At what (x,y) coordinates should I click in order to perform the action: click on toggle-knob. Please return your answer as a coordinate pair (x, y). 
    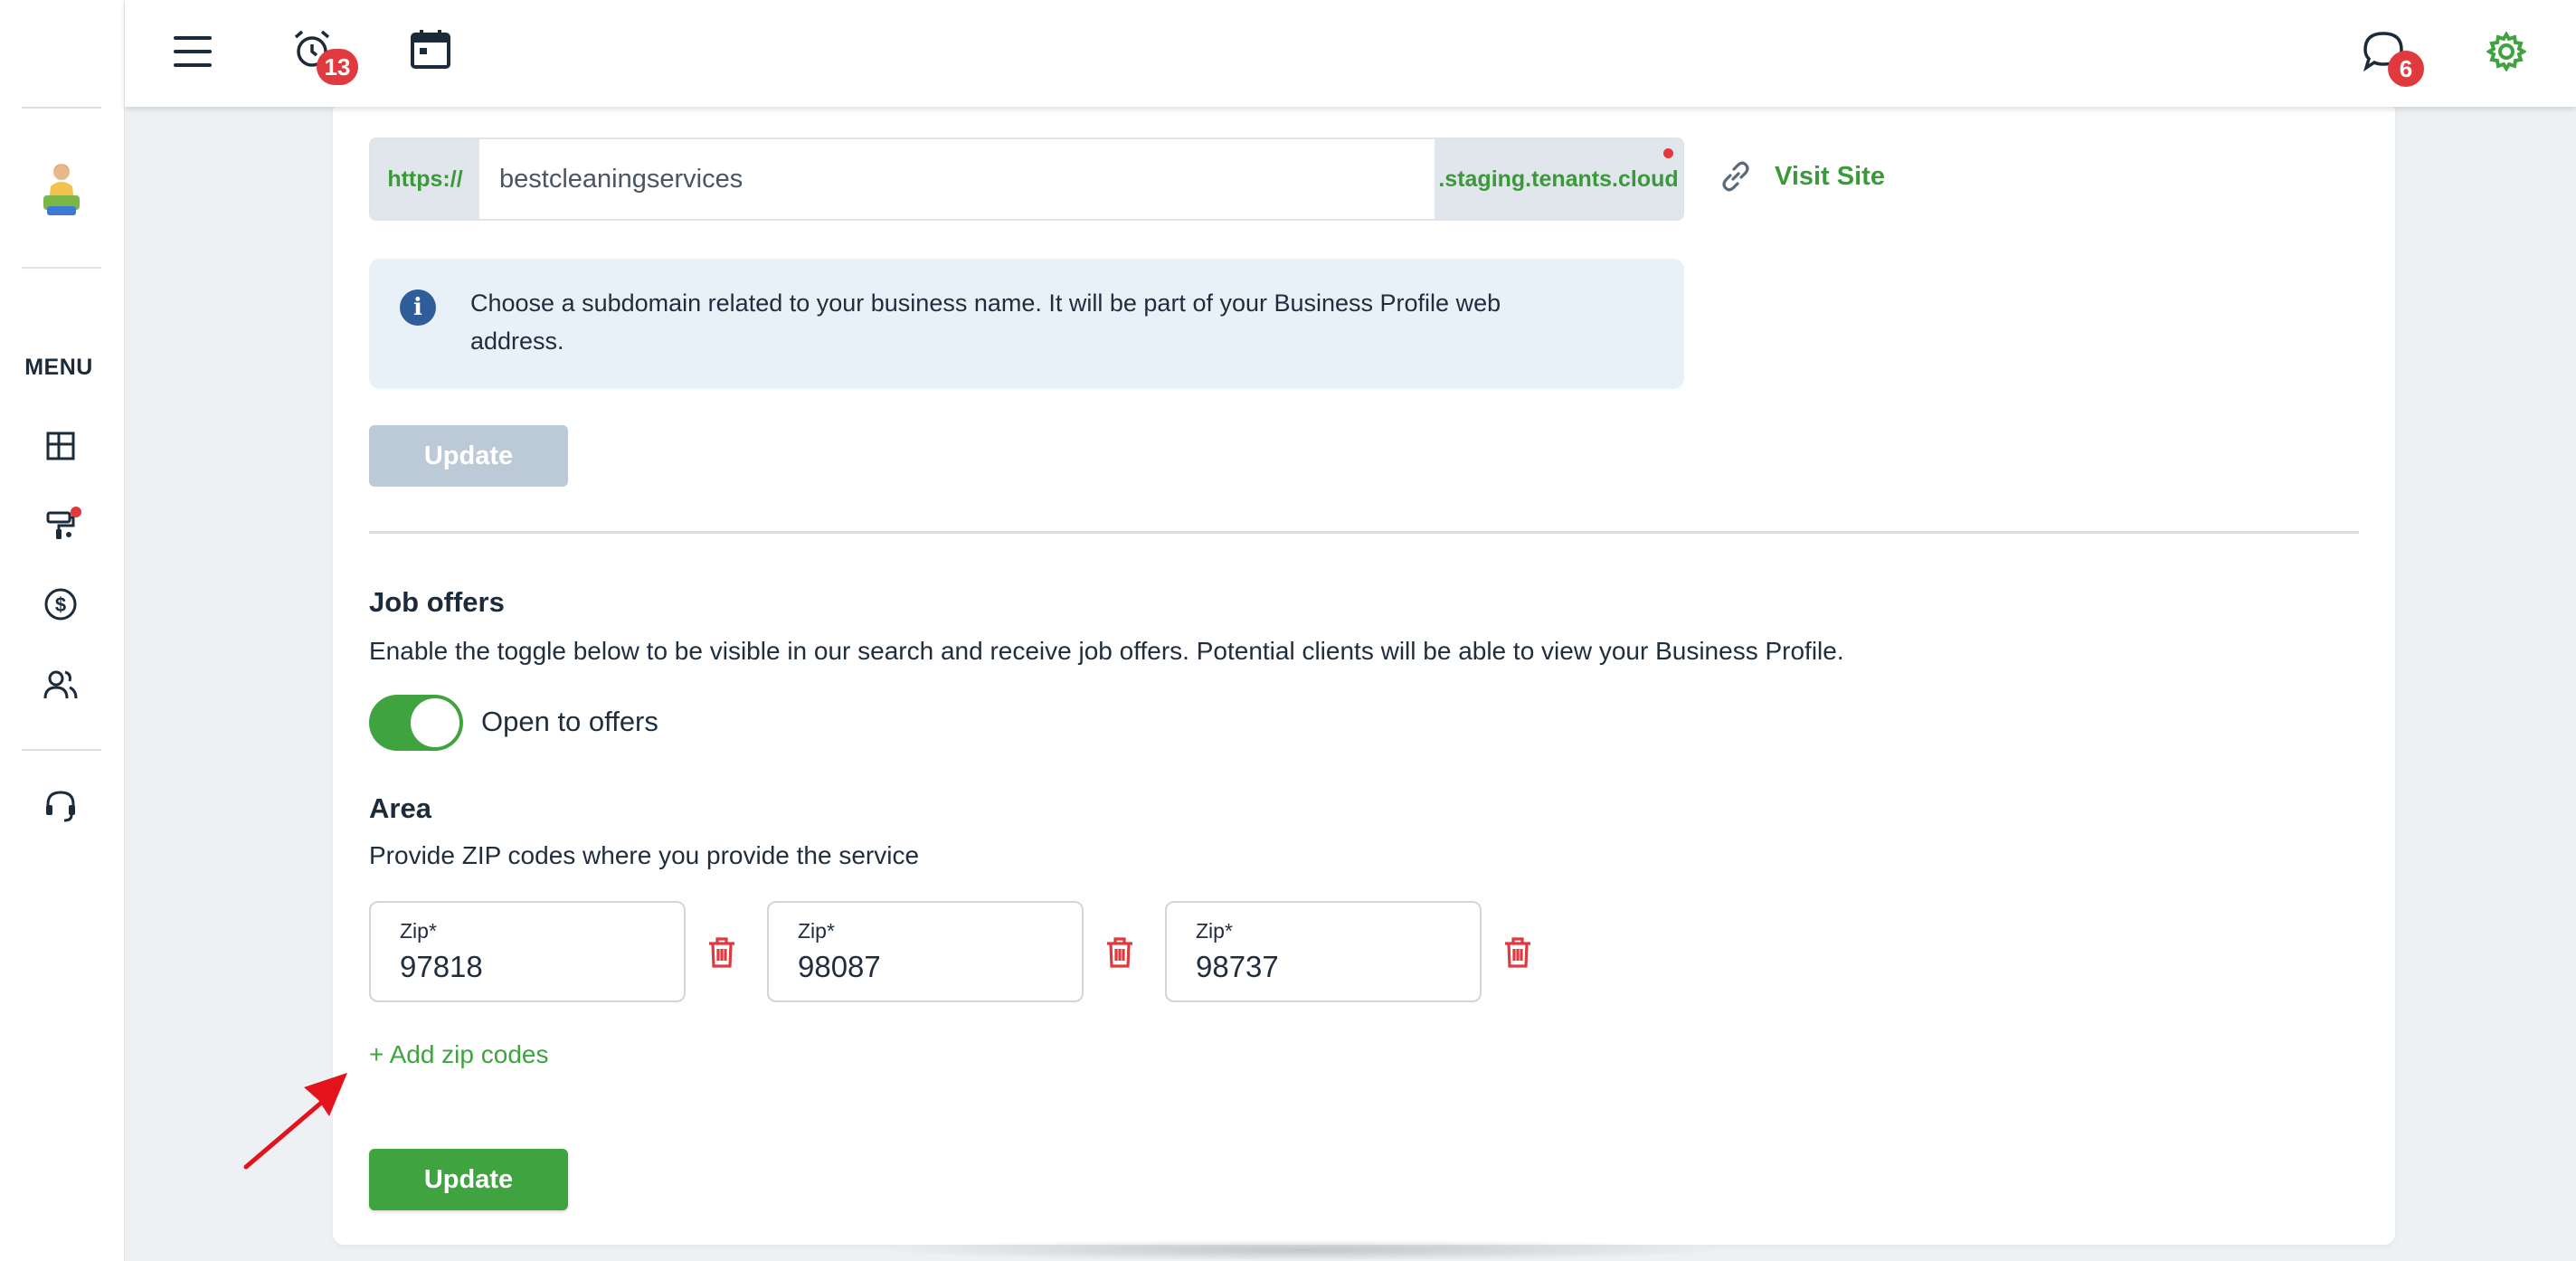
    Looking at the image, I should click on (435, 722).